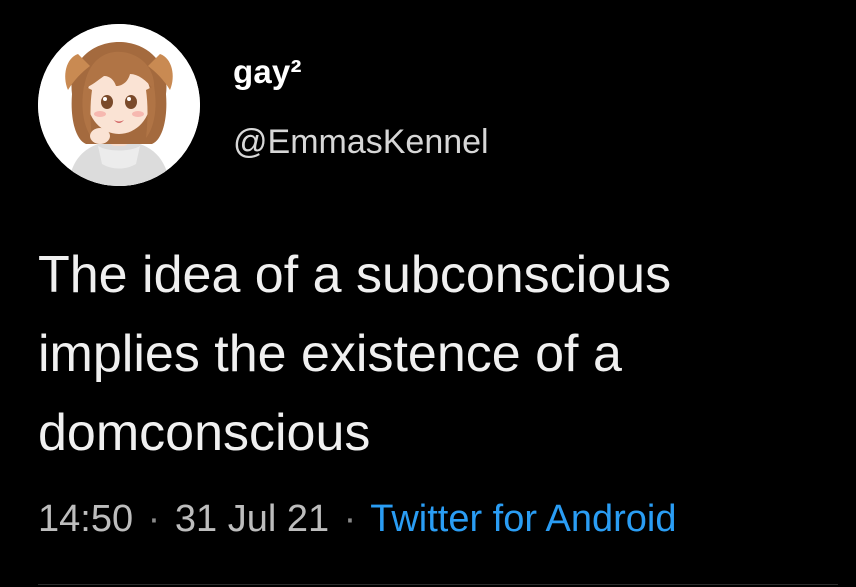 Image resolution: width=856 pixels, height=587 pixels. I want to click on display-name: gay², so click(361, 72).